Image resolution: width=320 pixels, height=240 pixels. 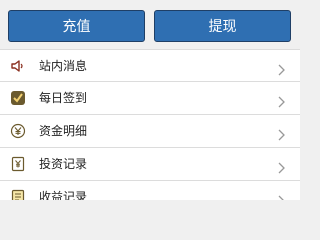 I want to click on menu-item-earnings-records: 收益记录, so click(x=150, y=190).